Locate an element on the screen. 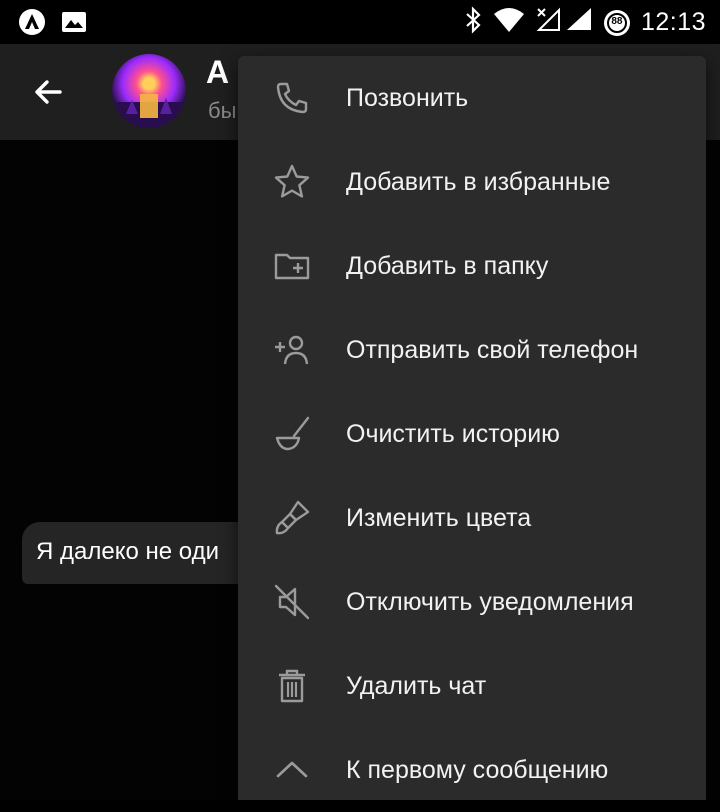 The image size is (720, 812). menu-item-label: Очистить историю is located at coordinates (453, 433).